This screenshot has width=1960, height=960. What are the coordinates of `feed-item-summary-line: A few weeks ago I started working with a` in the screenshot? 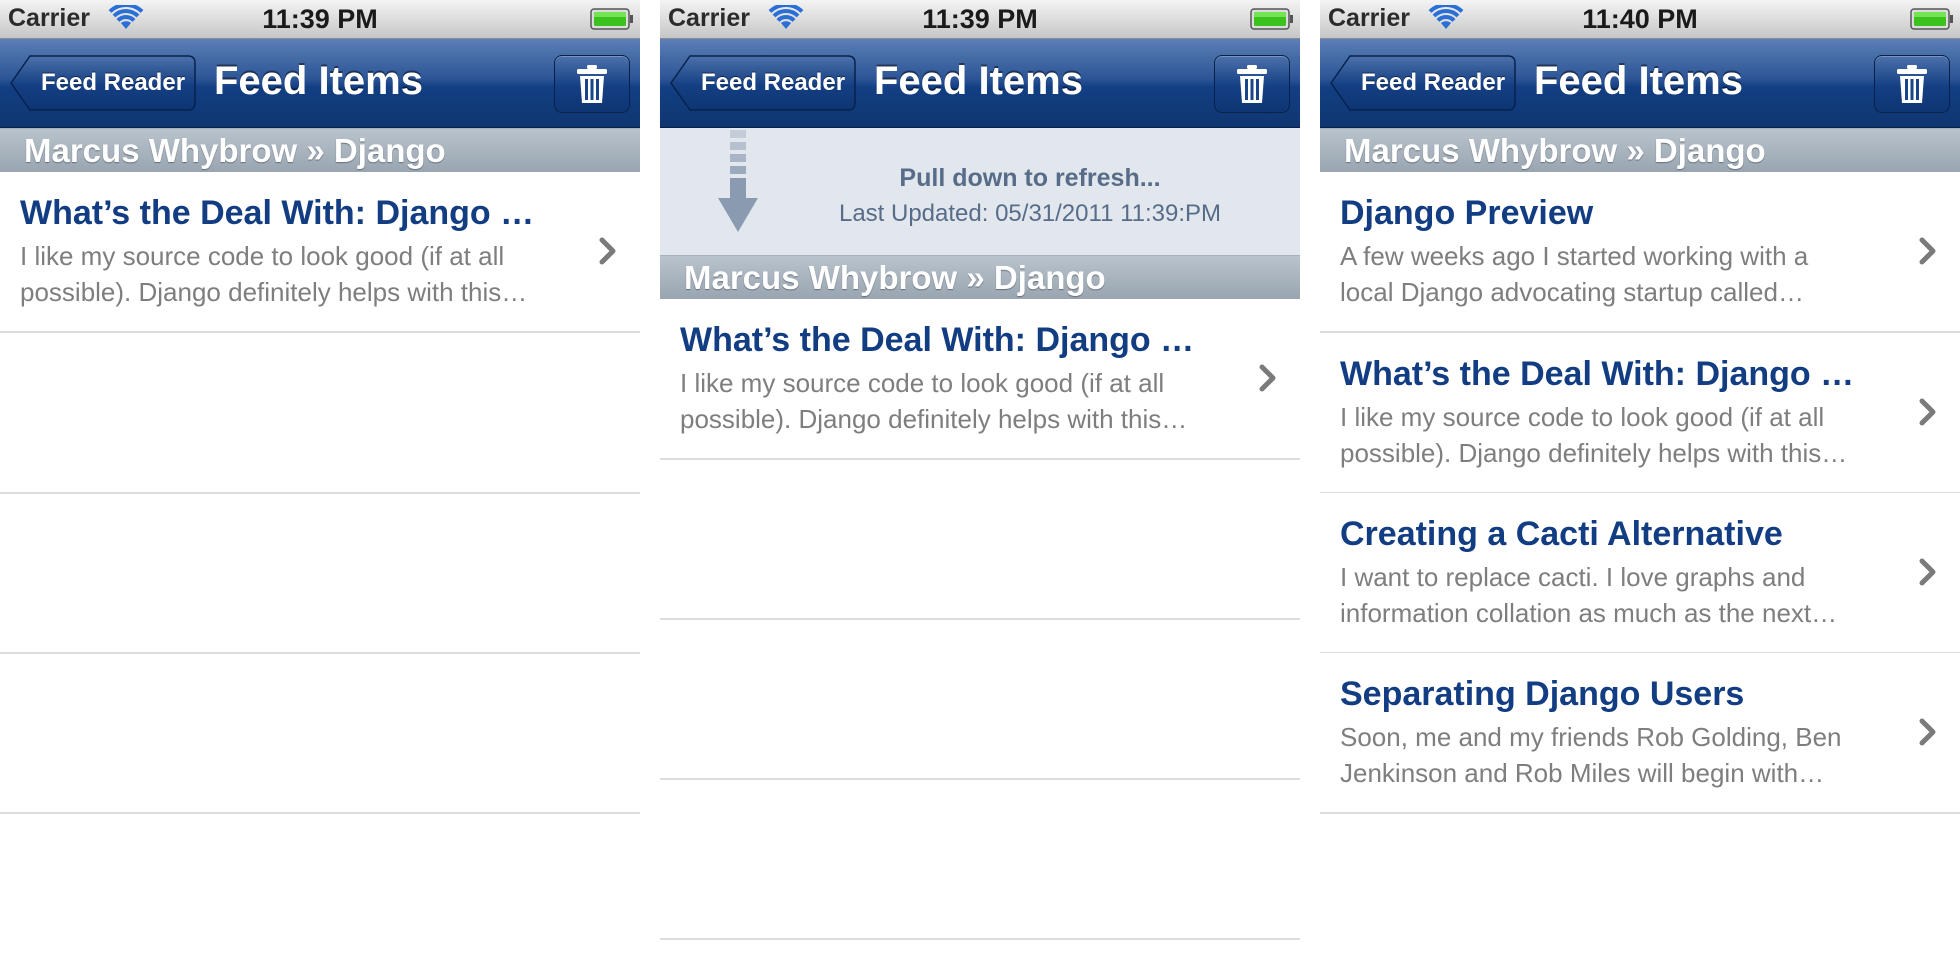 It's located at (1574, 256).